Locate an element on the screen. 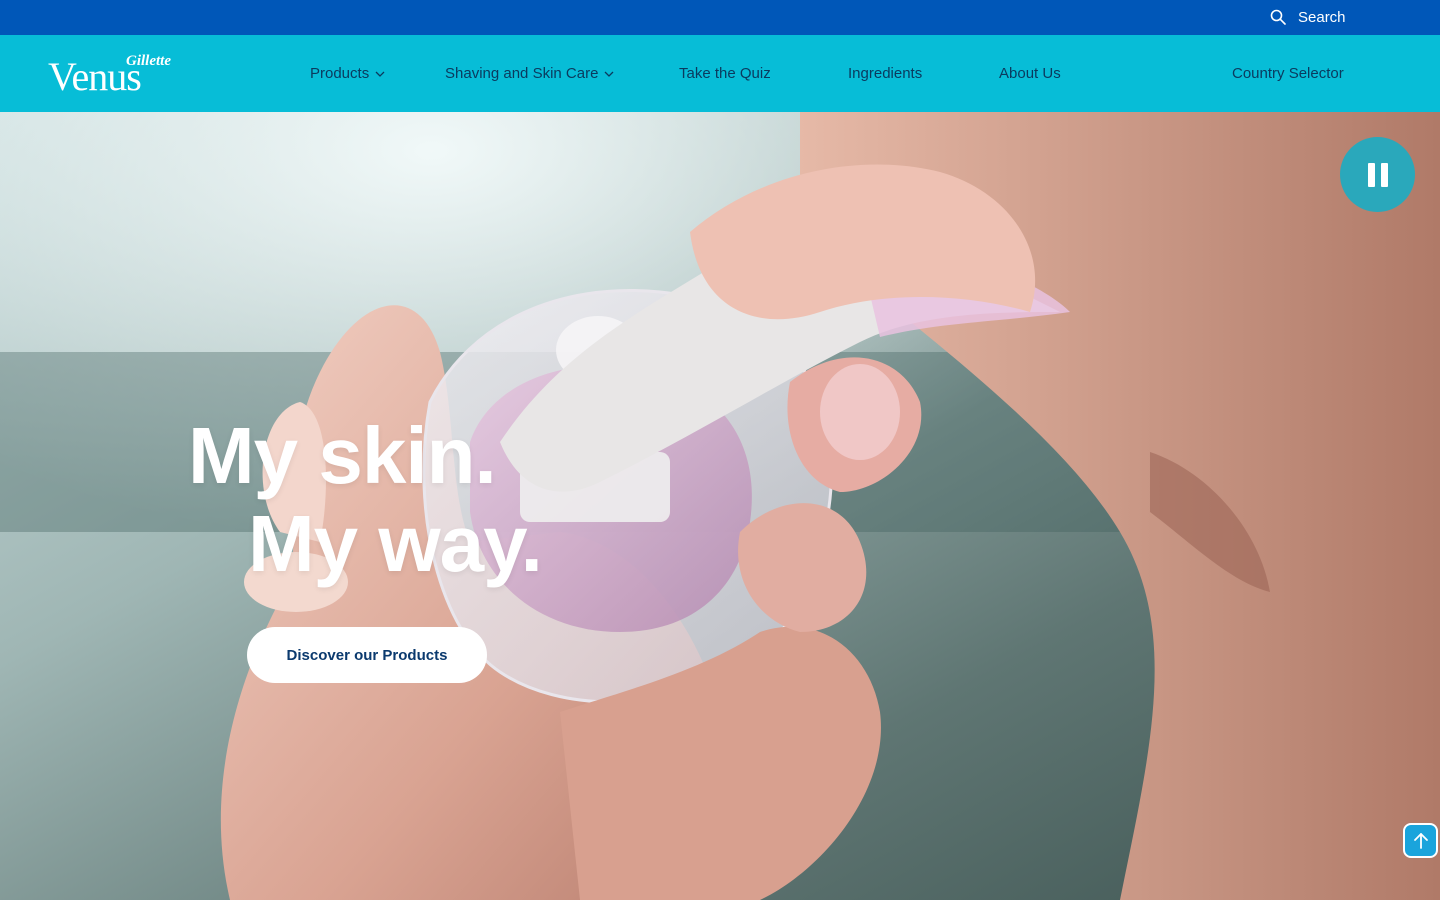 Image resolution: width=1440 pixels, height=900 pixels. pause-icon is located at coordinates (1378, 174).